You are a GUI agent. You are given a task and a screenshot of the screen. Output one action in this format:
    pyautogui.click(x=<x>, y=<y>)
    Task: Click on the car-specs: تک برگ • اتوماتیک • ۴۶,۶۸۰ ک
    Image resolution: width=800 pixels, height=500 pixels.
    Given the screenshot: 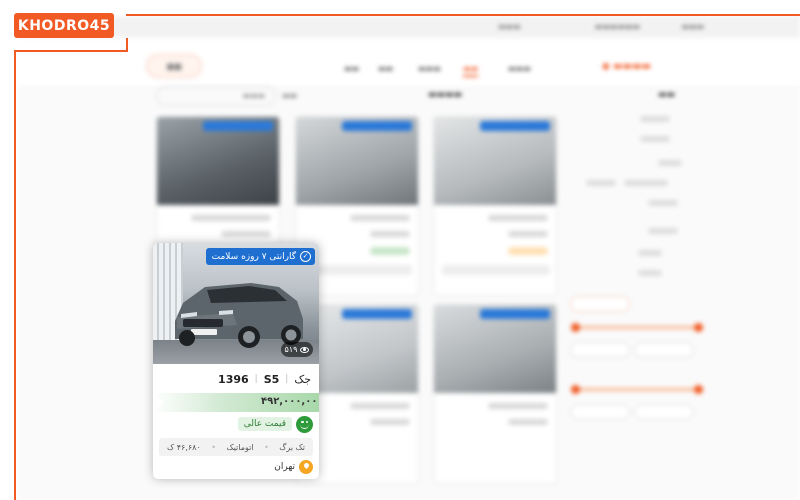 What is the action you would take?
    pyautogui.click(x=236, y=447)
    